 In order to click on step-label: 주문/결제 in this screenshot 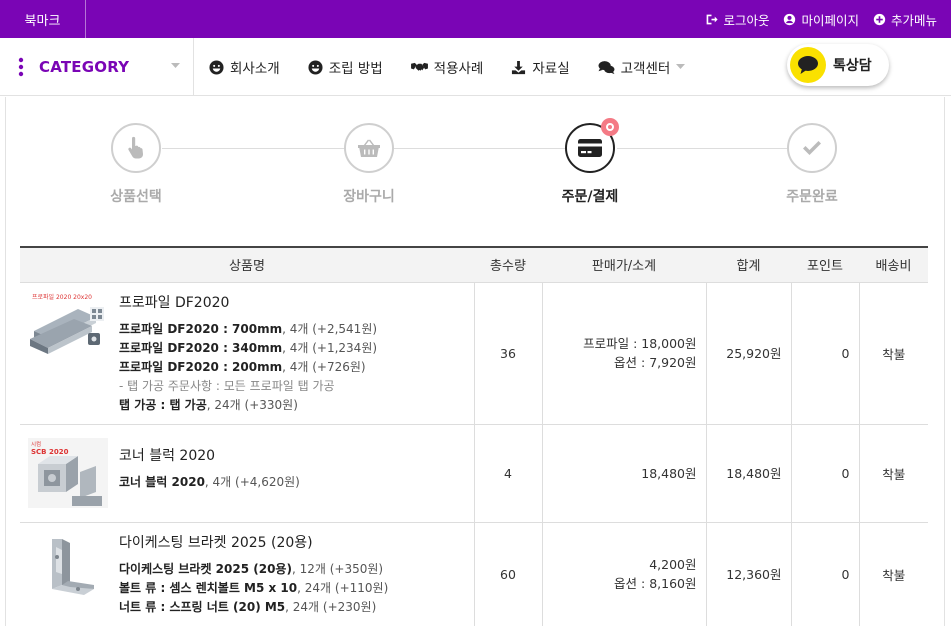, I will do `click(590, 197)`.